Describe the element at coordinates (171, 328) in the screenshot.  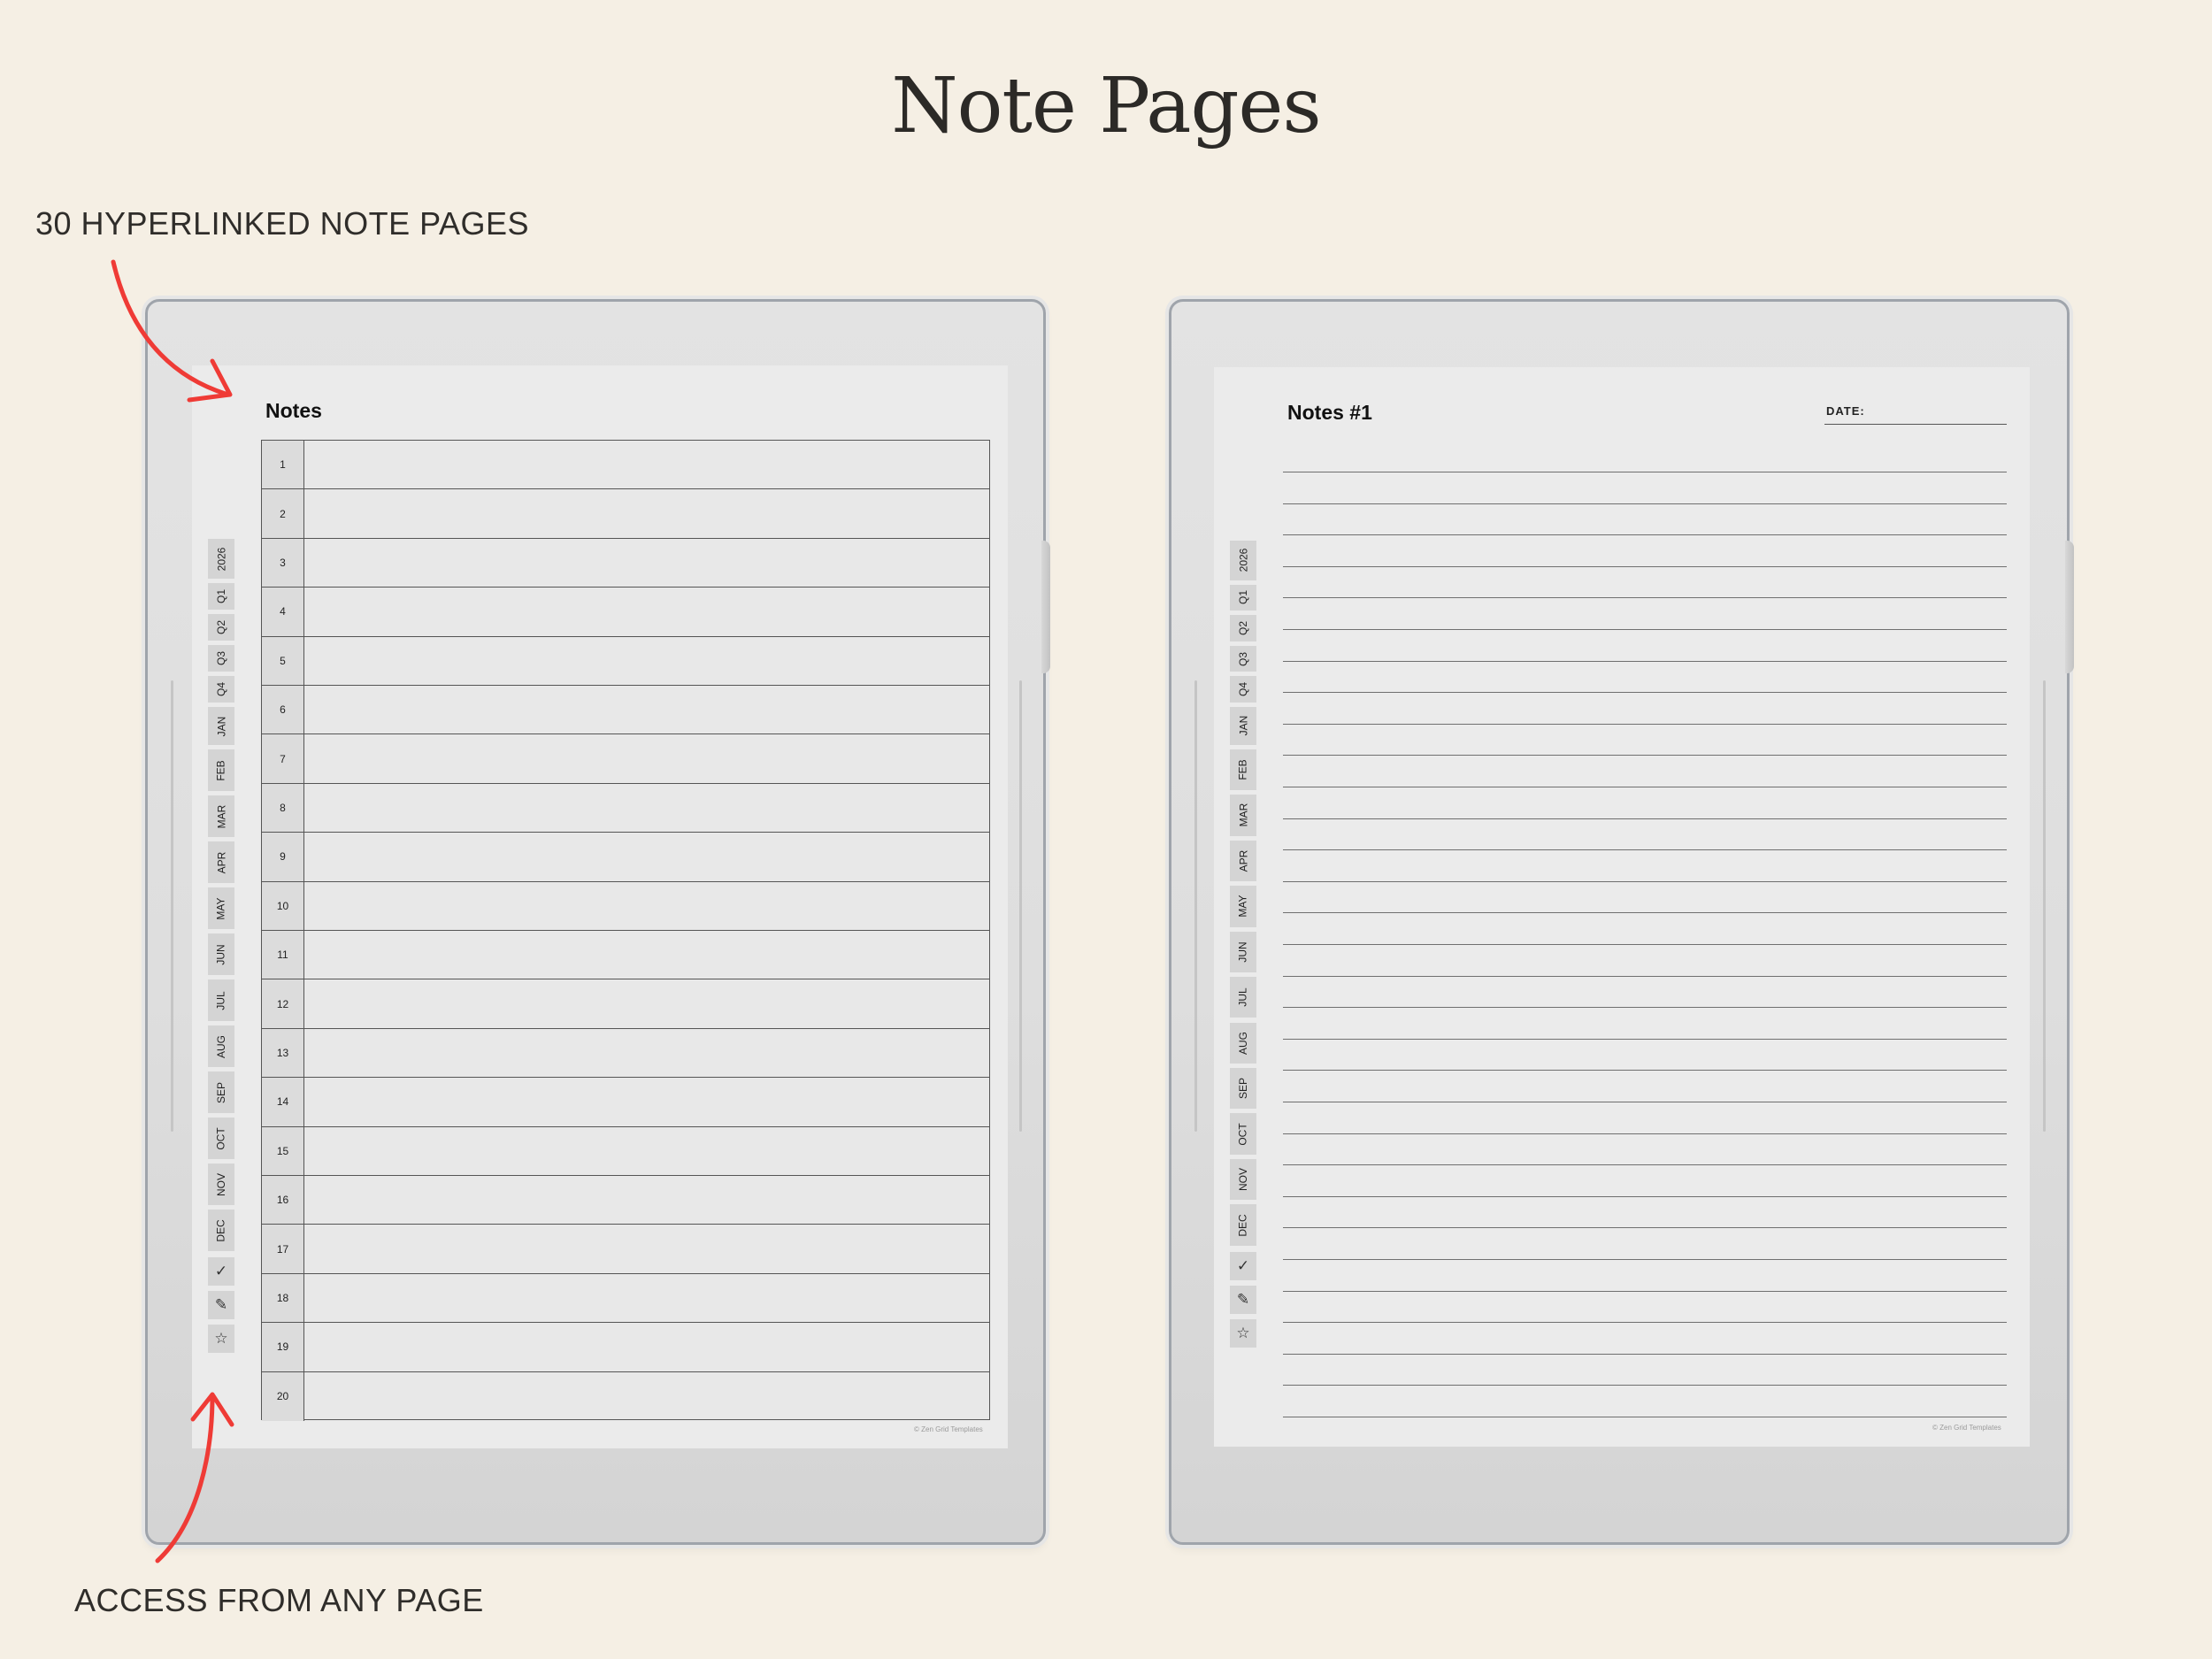
I see `arrow-to-notes-title` at that location.